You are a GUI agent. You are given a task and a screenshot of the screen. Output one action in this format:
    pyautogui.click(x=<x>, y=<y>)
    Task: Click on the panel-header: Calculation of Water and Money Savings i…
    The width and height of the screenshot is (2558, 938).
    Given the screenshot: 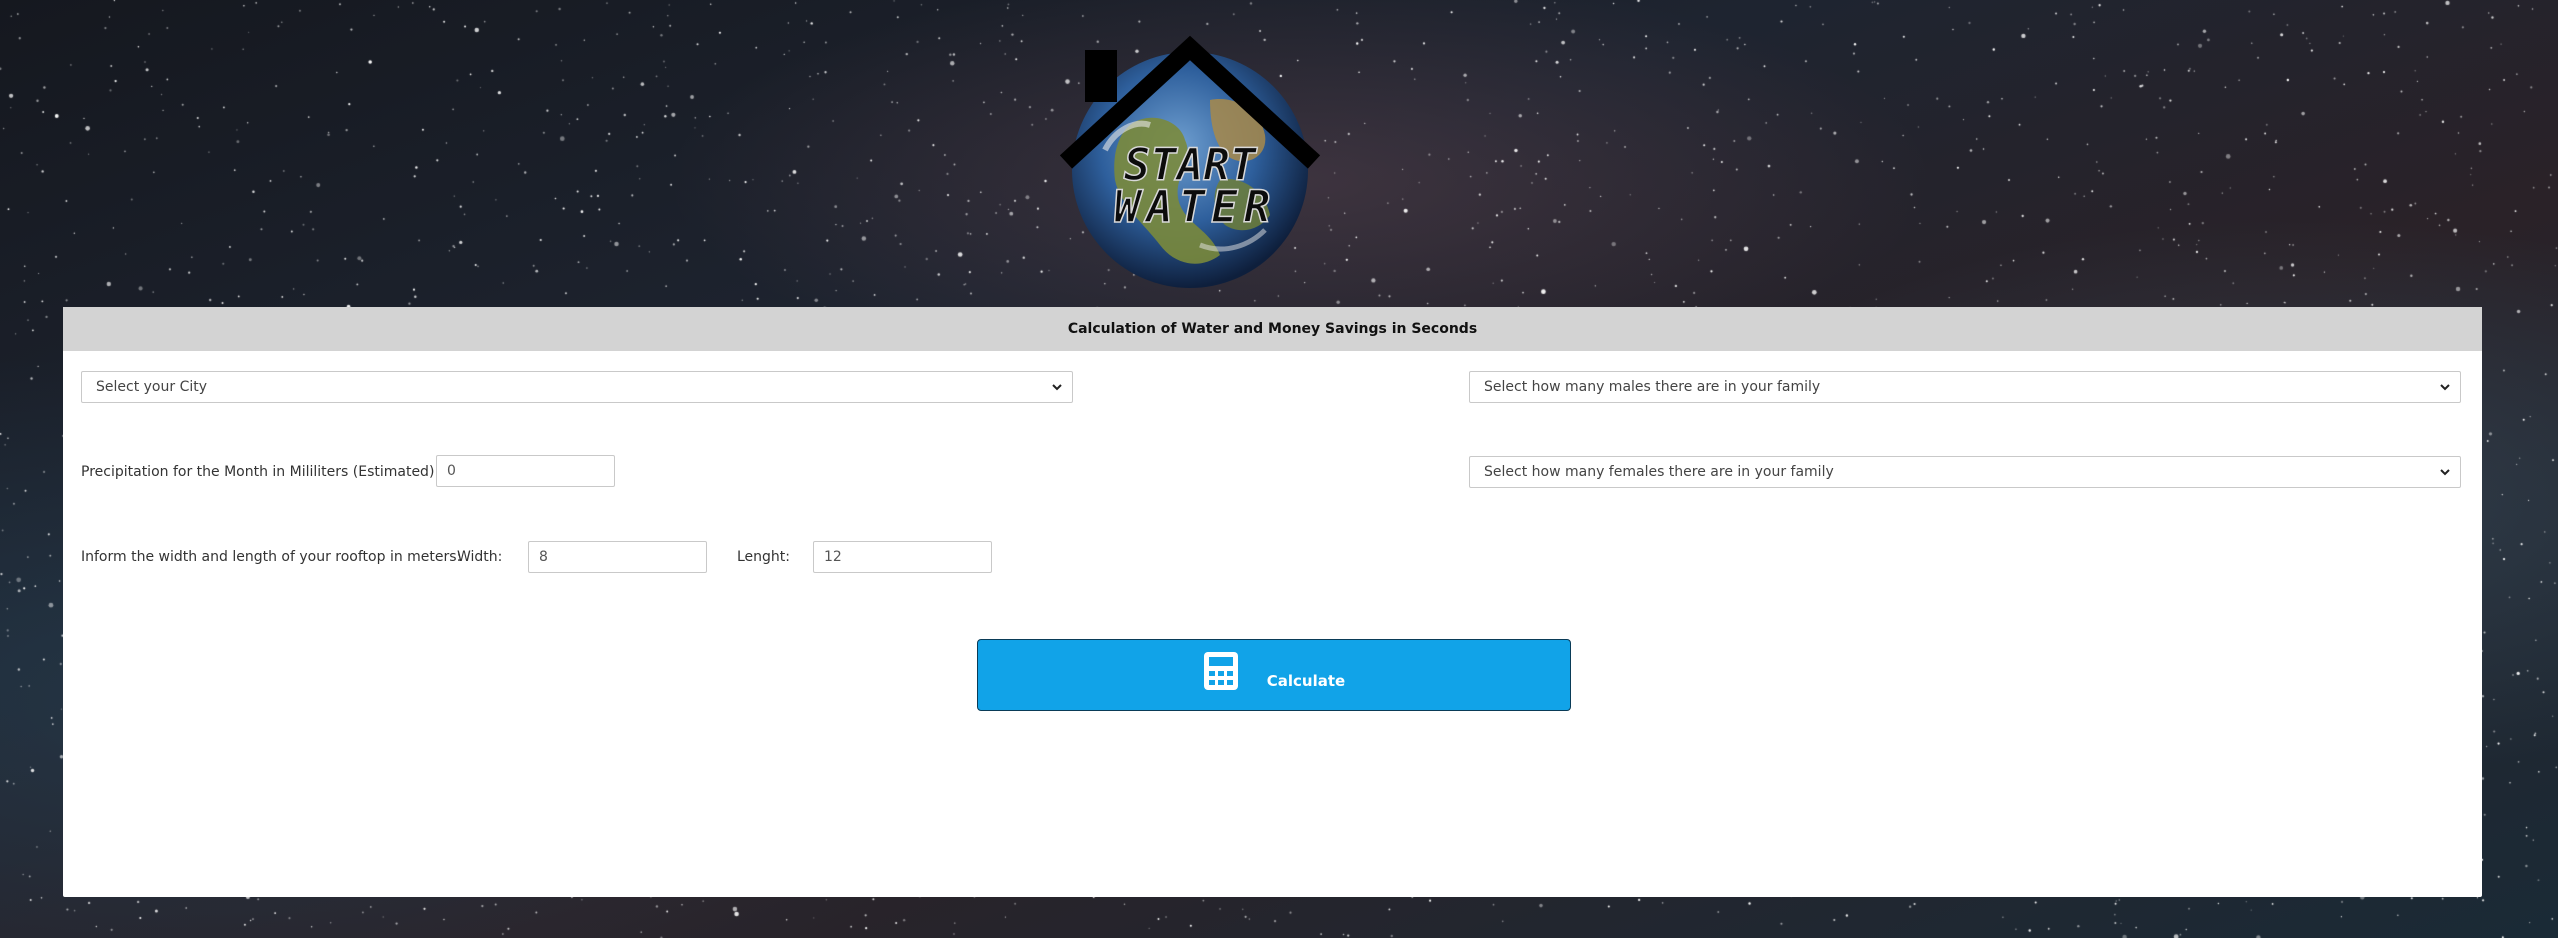 What is the action you would take?
    pyautogui.click(x=1272, y=329)
    